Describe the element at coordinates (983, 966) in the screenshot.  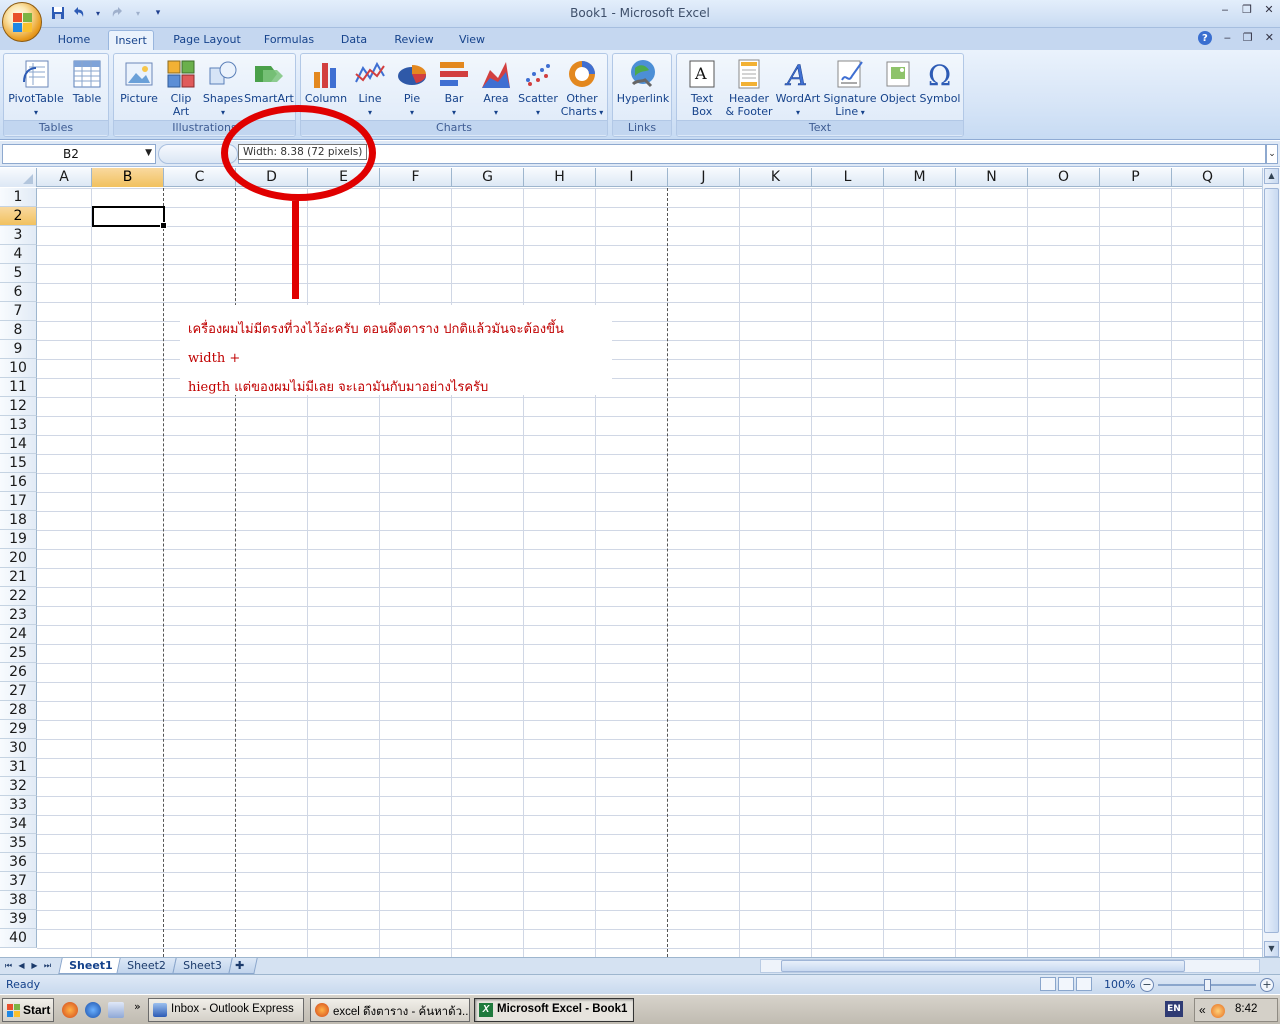
I see `horizontal-scroll-thumb` at that location.